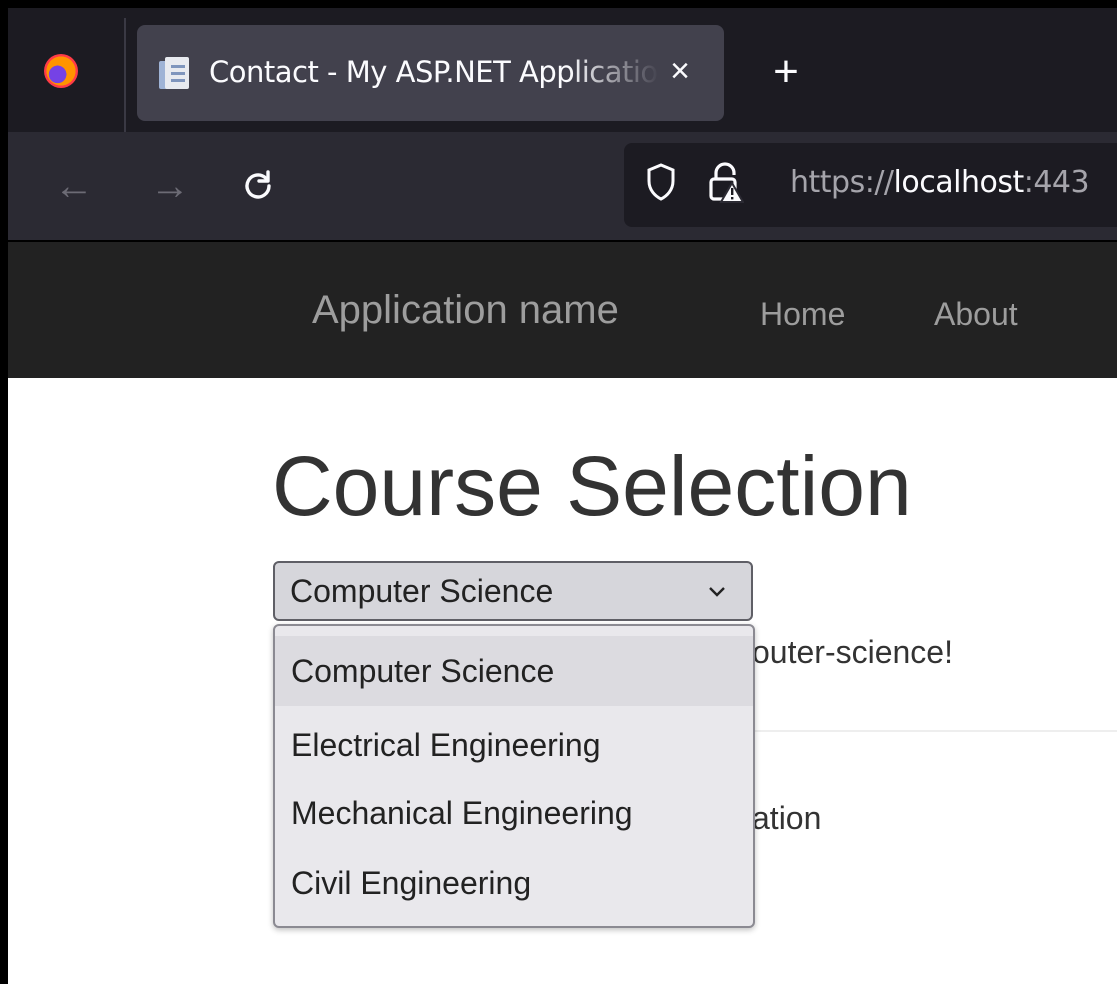  What do you see at coordinates (959, 182) in the screenshot?
I see `url-host: localhost` at bounding box center [959, 182].